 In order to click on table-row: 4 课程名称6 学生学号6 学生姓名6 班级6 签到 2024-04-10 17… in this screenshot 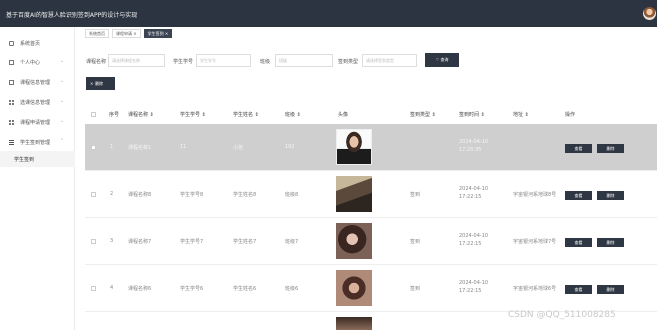, I will do `click(371, 288)`.